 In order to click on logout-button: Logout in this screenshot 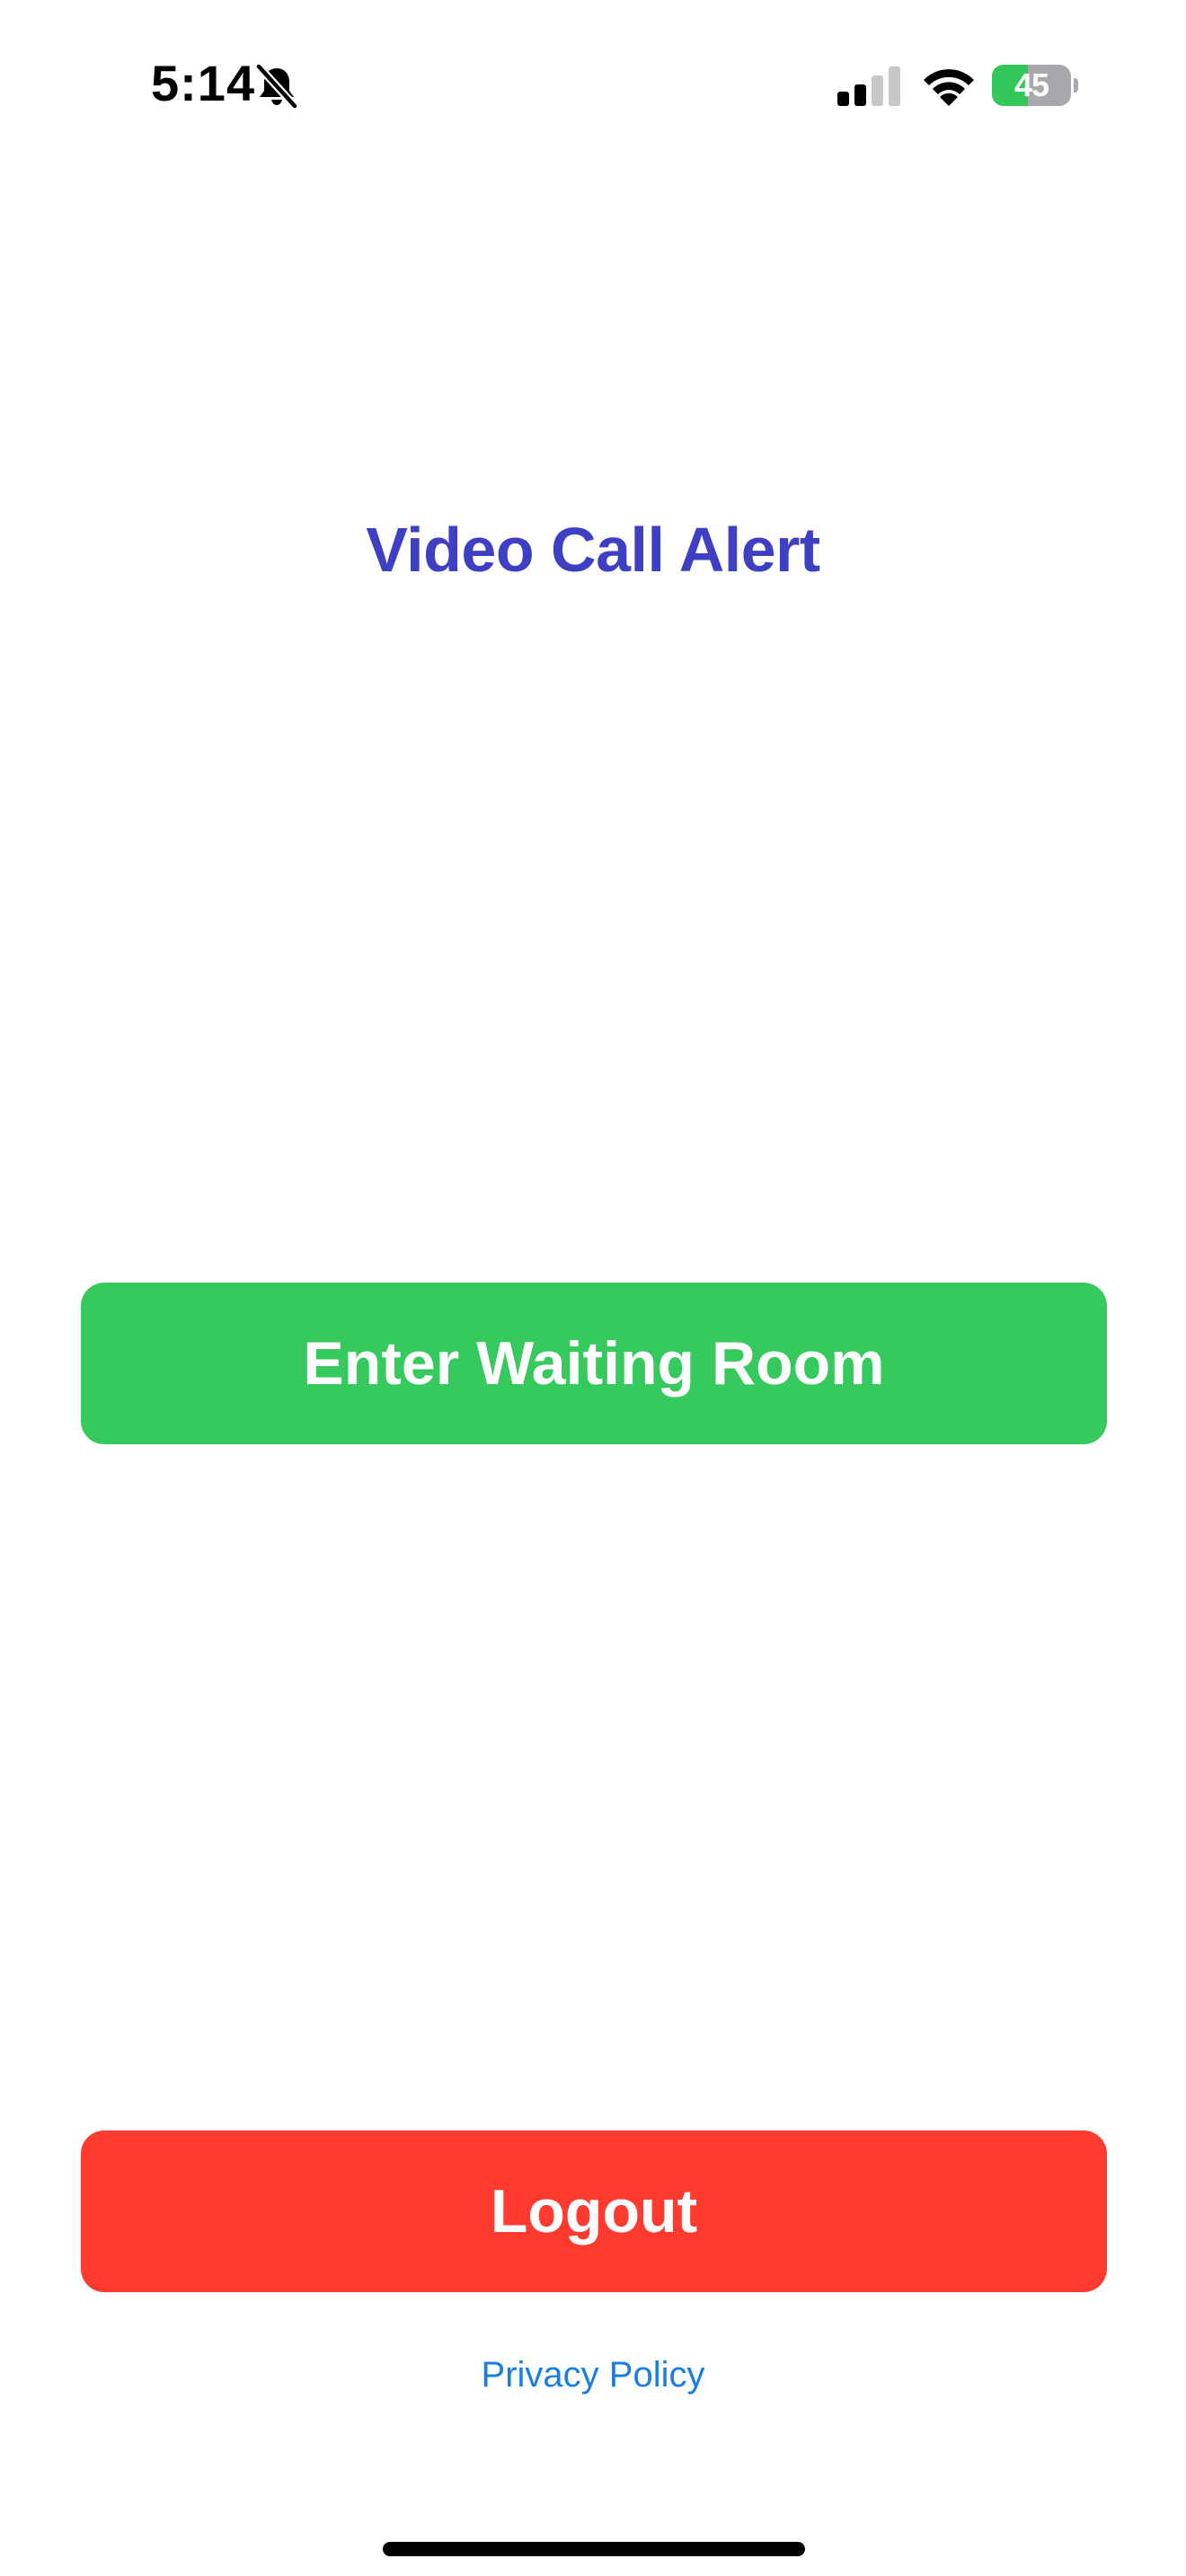, I will do `click(594, 2211)`.